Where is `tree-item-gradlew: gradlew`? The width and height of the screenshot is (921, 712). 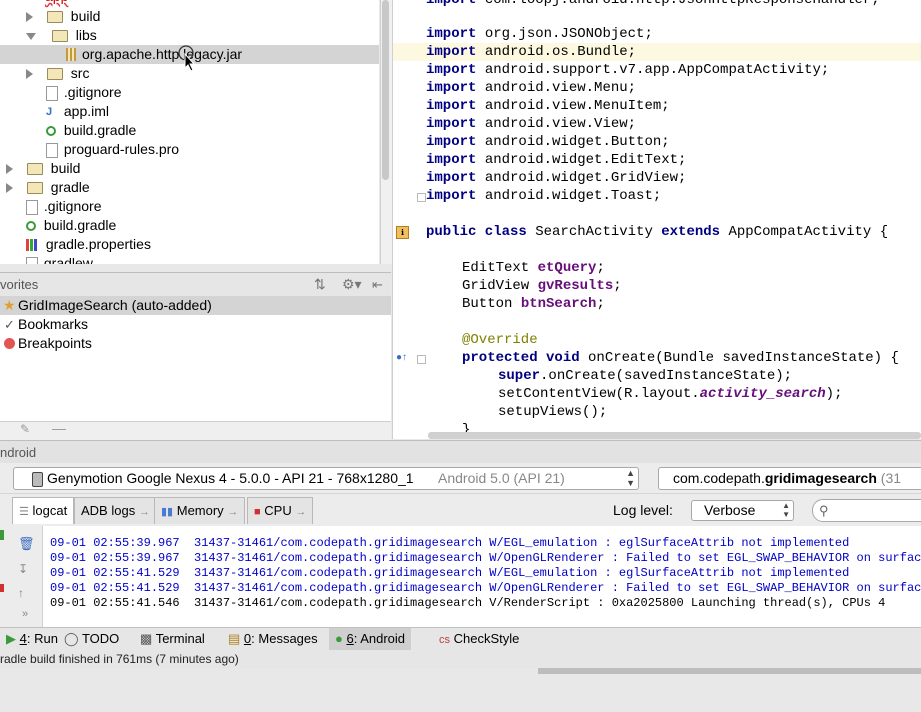
tree-item-gradlew: gradlew is located at coordinates (59, 259).